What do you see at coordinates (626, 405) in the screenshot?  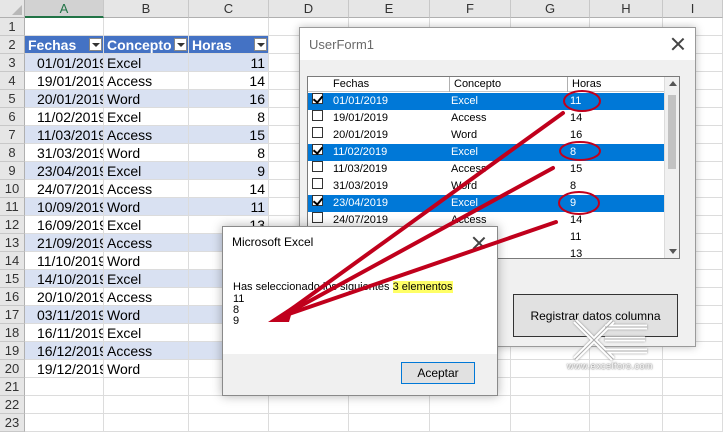 I see `cell-h22` at bounding box center [626, 405].